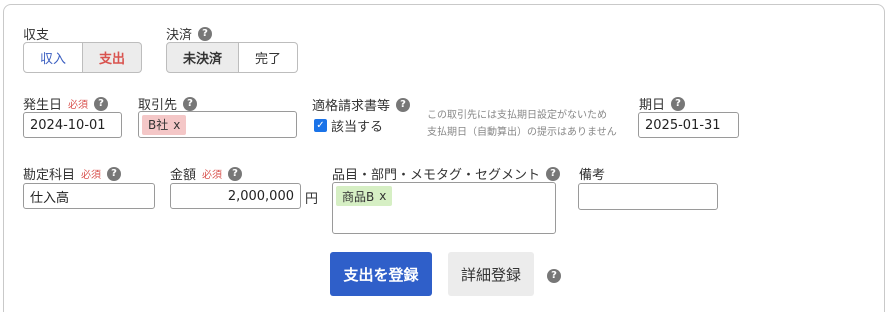 This screenshot has height=312, width=888. What do you see at coordinates (72, 125) in the screenshot?
I see `issue-date-input: 2024-10-01` at bounding box center [72, 125].